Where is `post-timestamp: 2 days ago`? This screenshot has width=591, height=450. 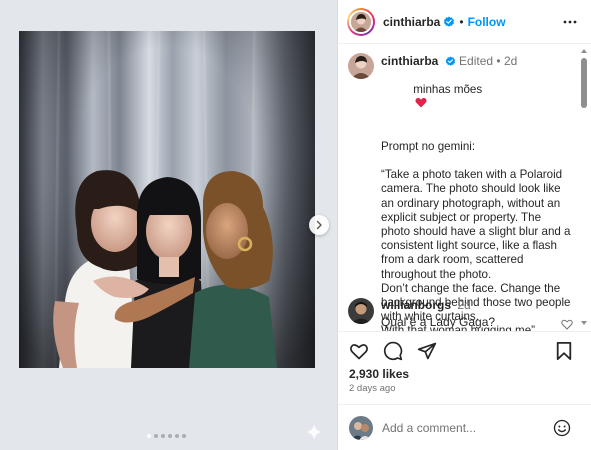
post-timestamp: 2 days ago is located at coordinates (372, 388).